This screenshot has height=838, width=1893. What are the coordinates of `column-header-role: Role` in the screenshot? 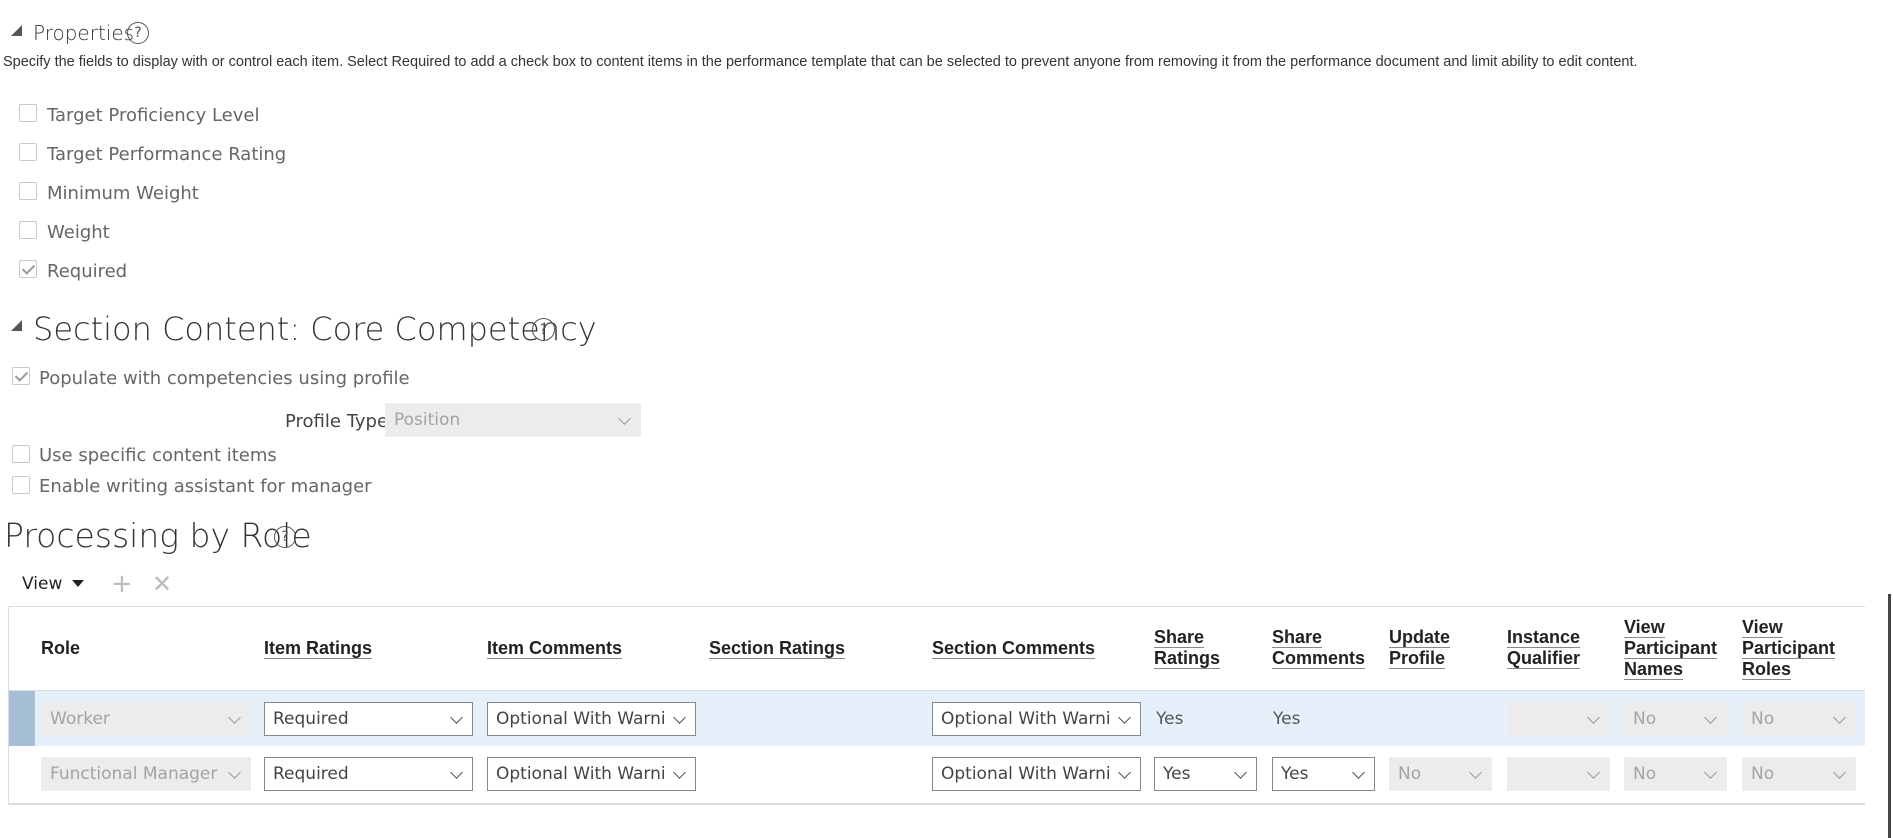 It's located at (60, 648).